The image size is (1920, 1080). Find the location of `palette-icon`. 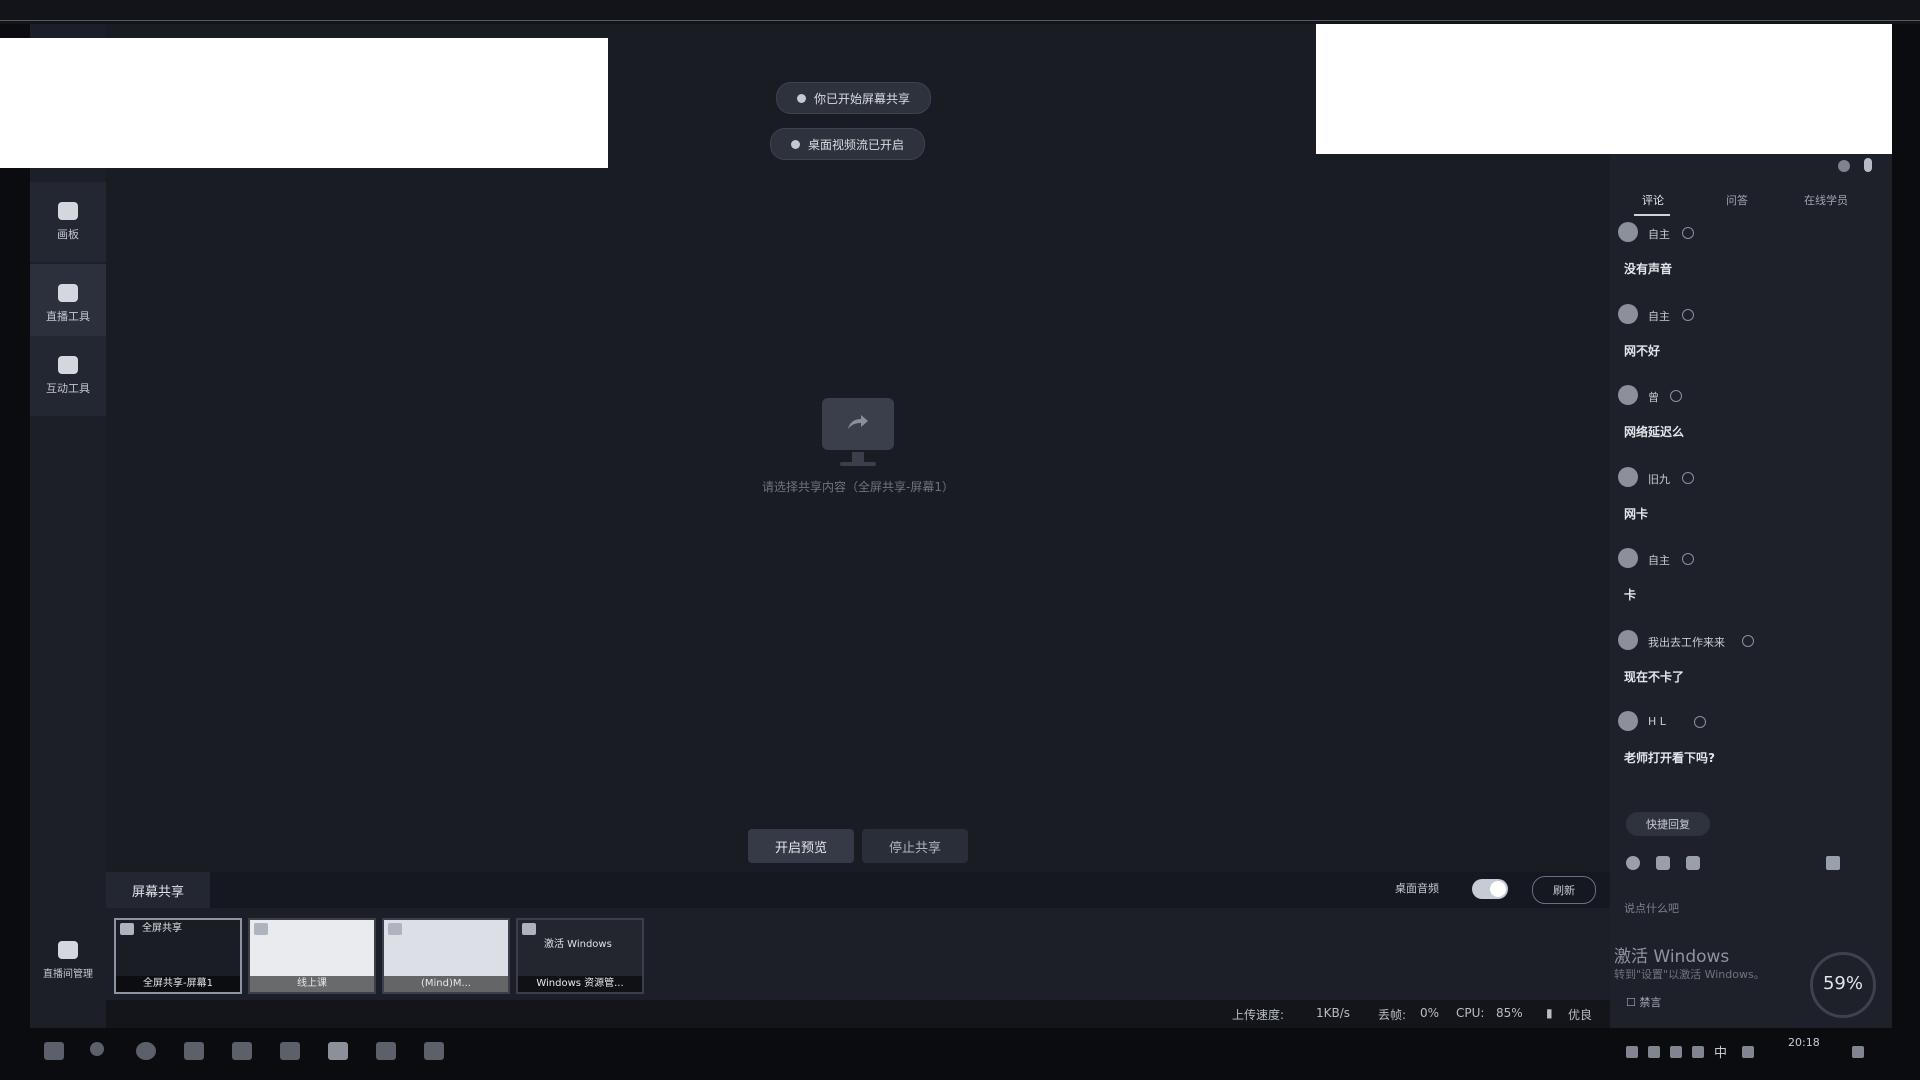

palette-icon is located at coordinates (68, 211).